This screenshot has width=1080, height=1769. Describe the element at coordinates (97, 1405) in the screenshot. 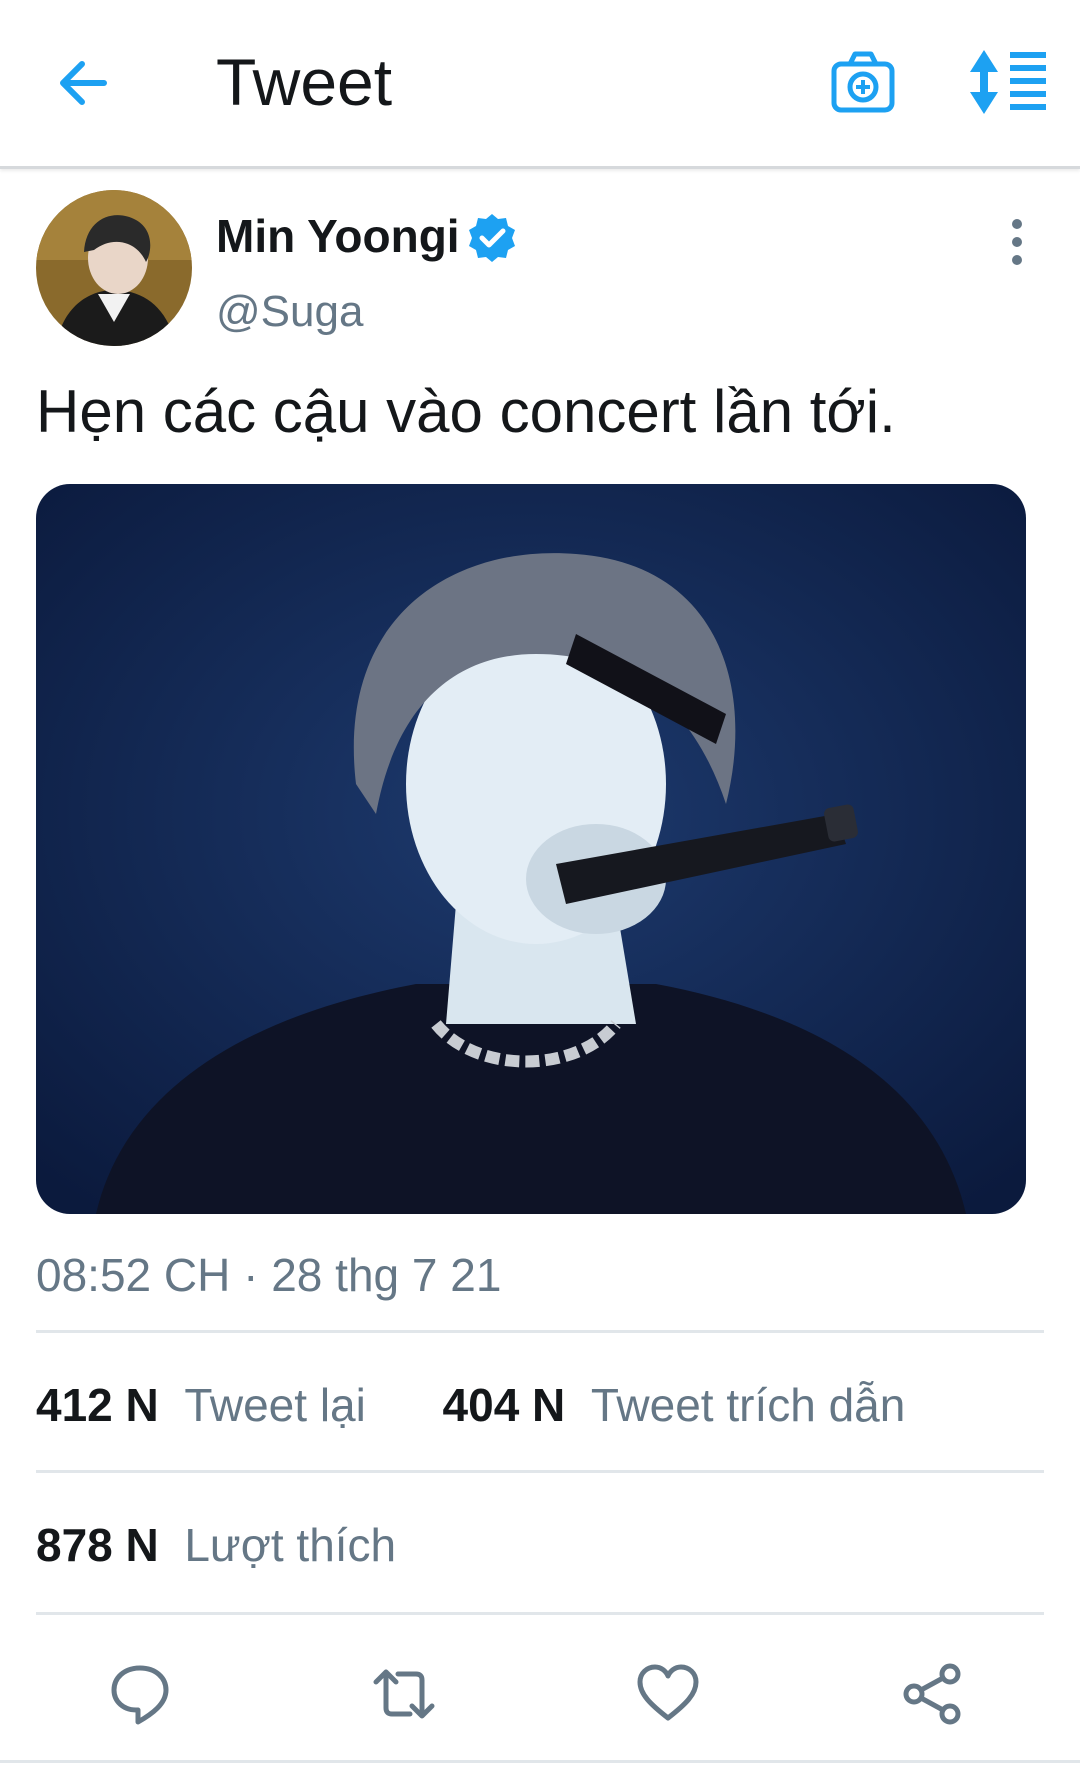

I see `retweets-count: 412 N` at that location.